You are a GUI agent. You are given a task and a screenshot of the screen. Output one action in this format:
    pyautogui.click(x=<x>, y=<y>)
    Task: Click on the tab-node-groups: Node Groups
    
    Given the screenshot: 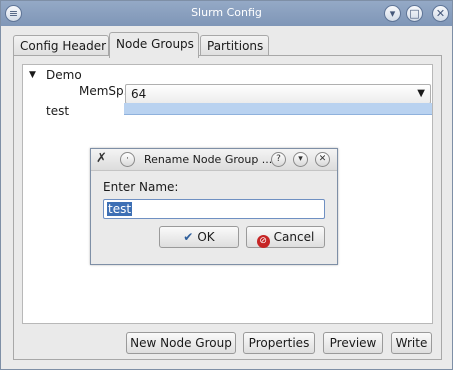 What is the action you would take?
    pyautogui.click(x=154, y=45)
    